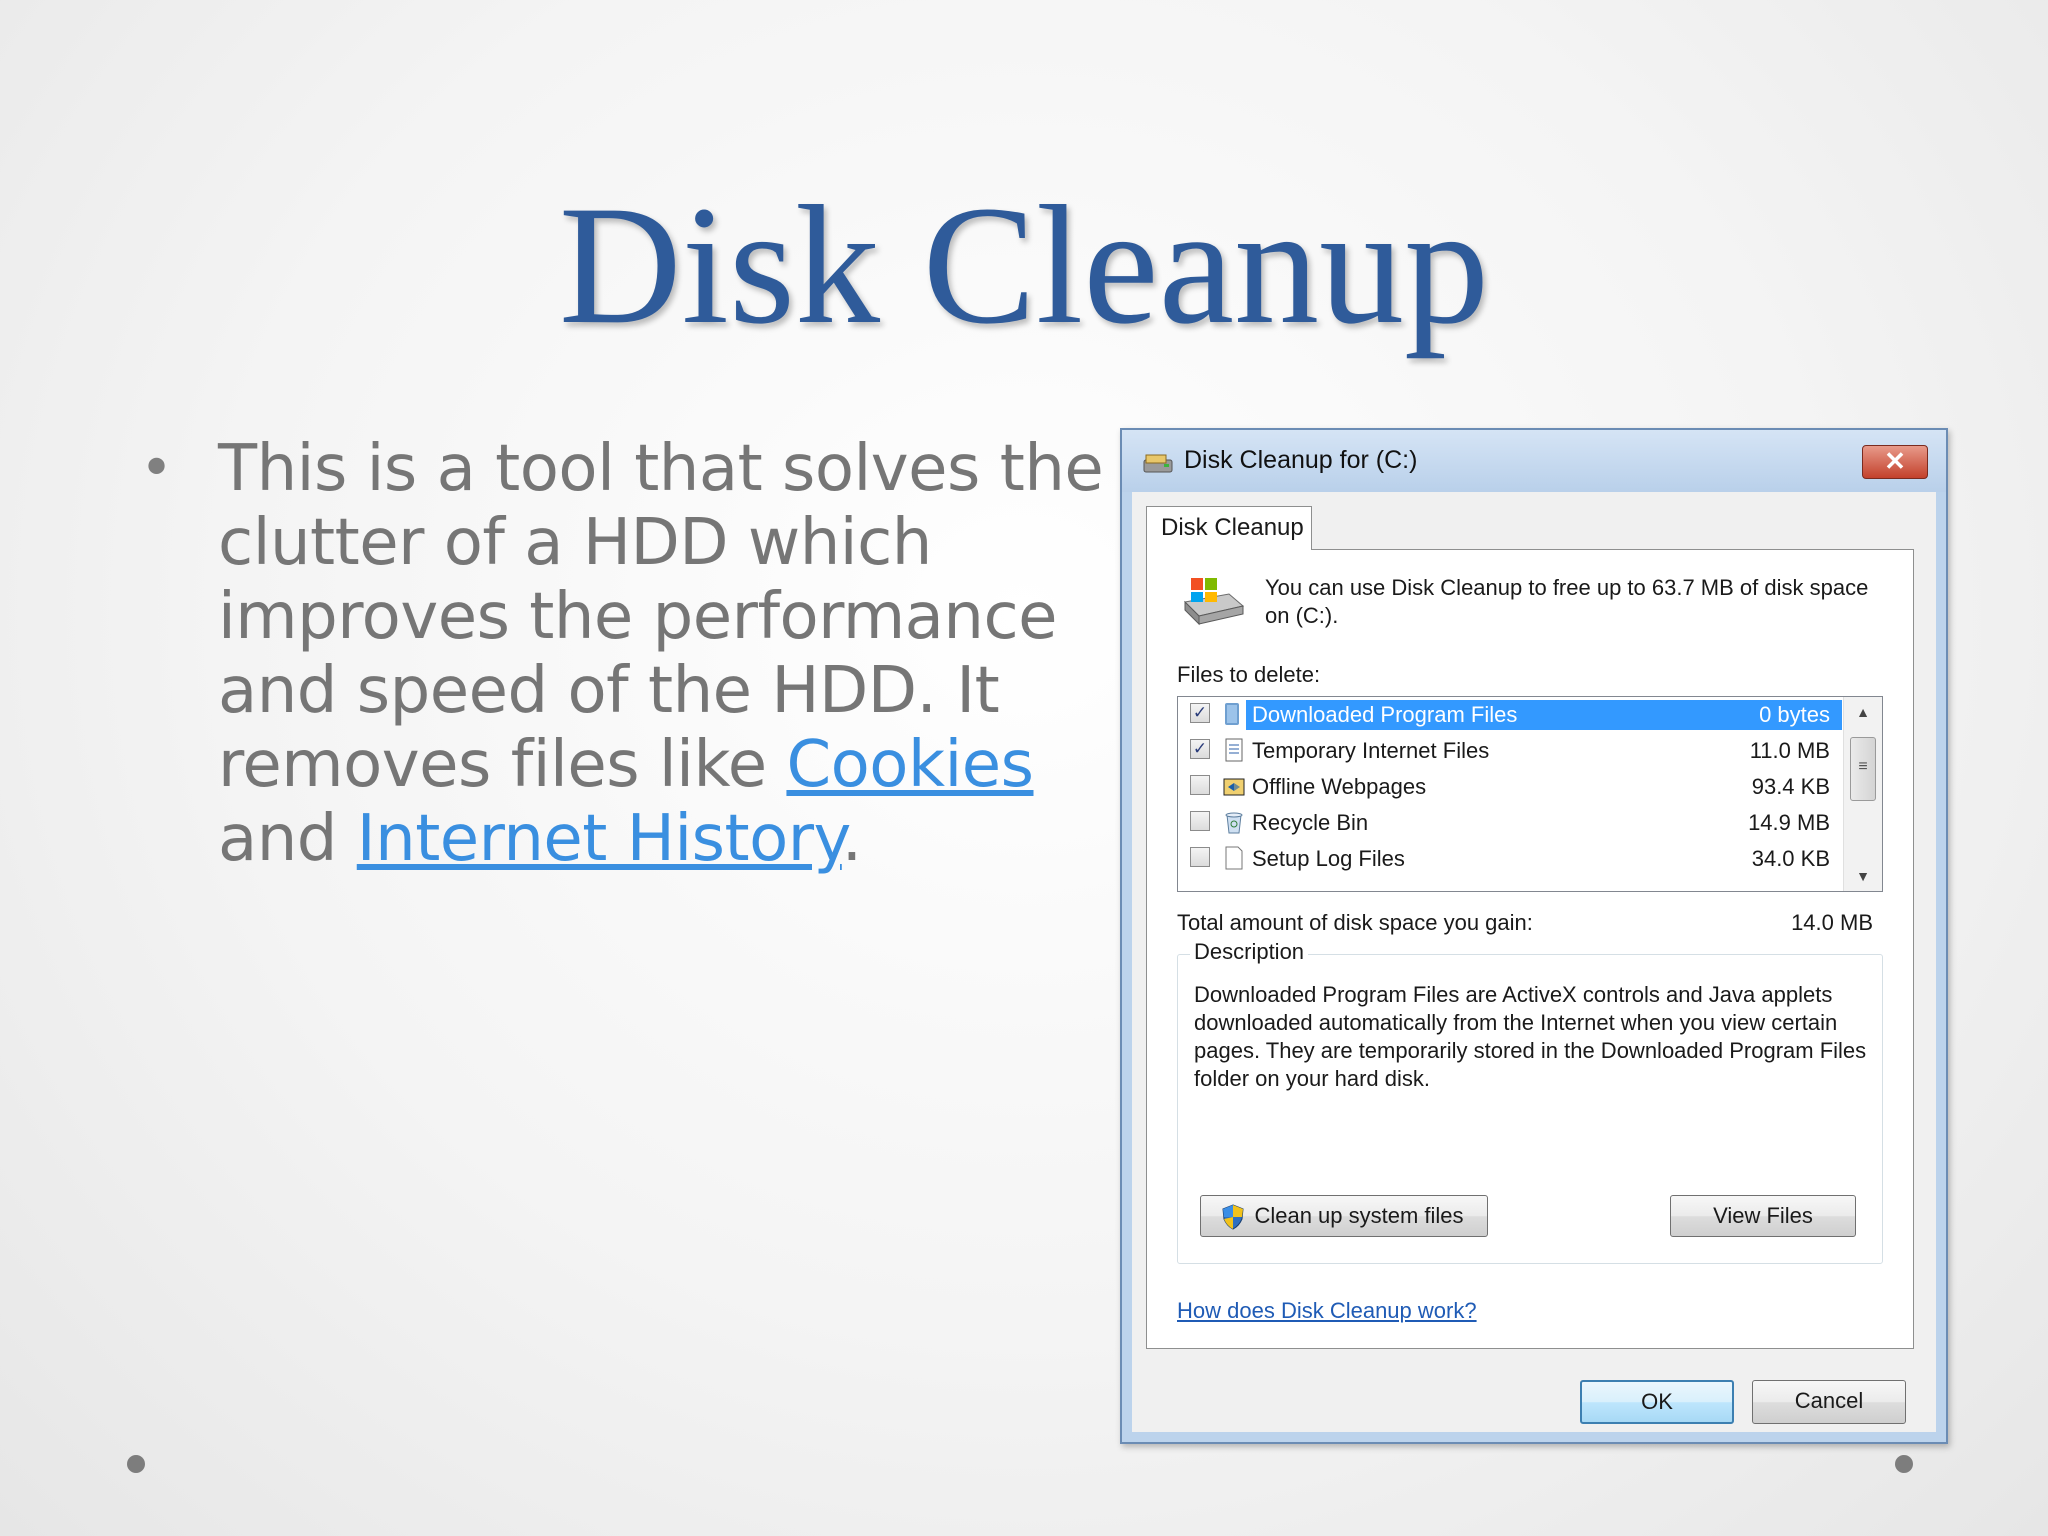 This screenshot has width=2048, height=1536. Describe the element at coordinates (1234, 823) in the screenshot. I see `recycle-bin-icon` at that location.